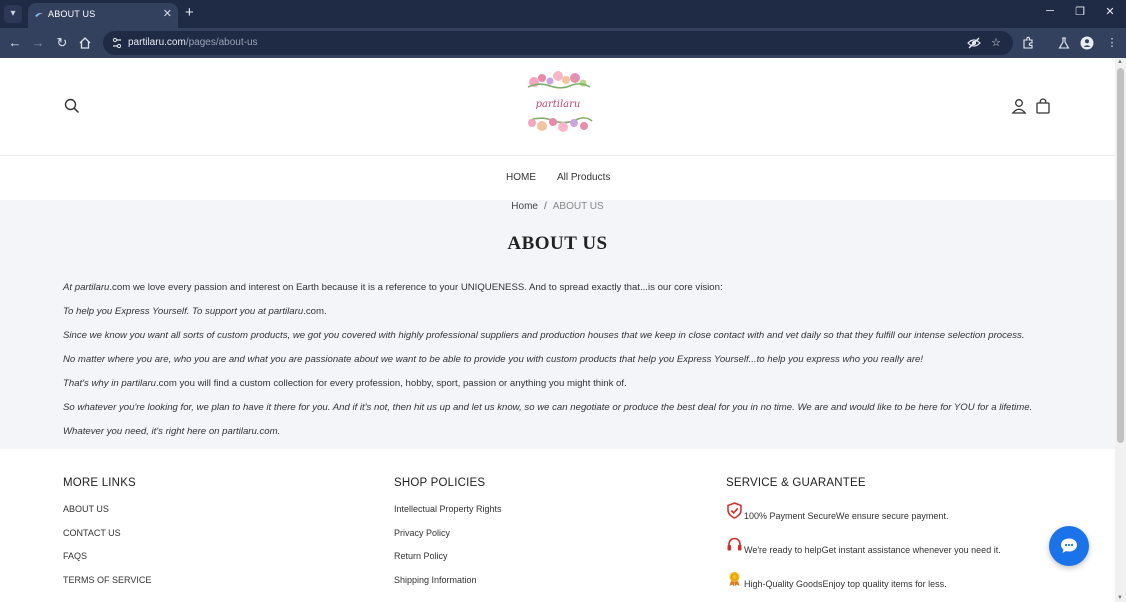  I want to click on logo-flowers-top, so click(559, 80).